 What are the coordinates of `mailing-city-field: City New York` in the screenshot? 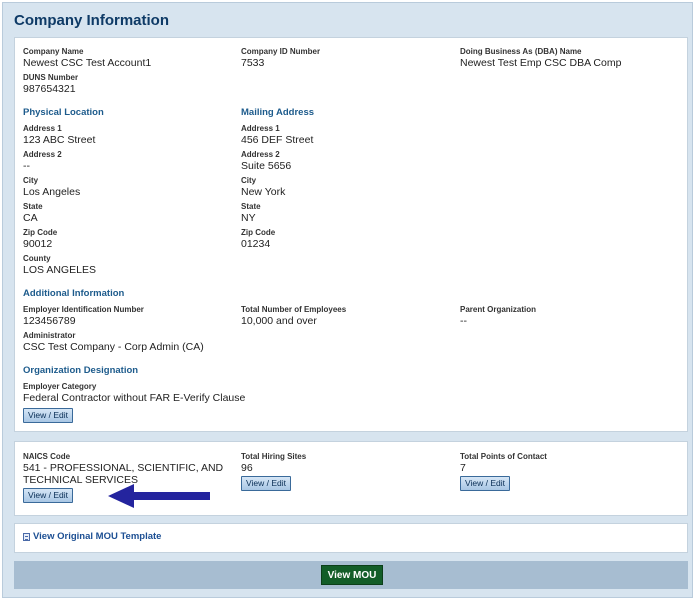 It's located at (263, 187).